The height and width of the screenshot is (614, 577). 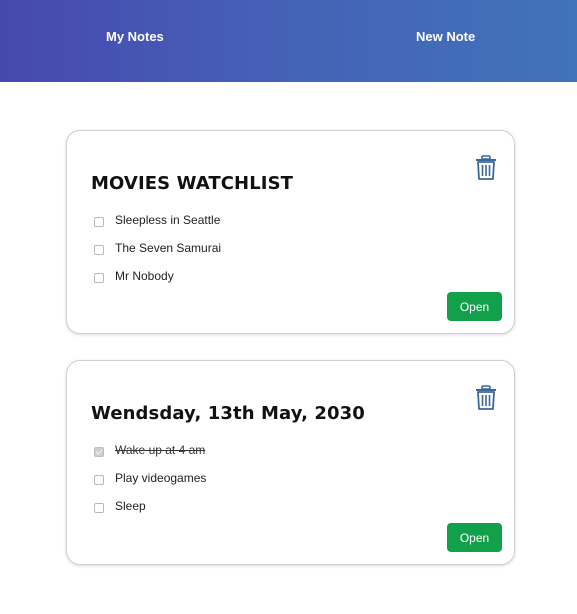 What do you see at coordinates (192, 183) in the screenshot?
I see `note-title: MOVIES WATCHLIST` at bounding box center [192, 183].